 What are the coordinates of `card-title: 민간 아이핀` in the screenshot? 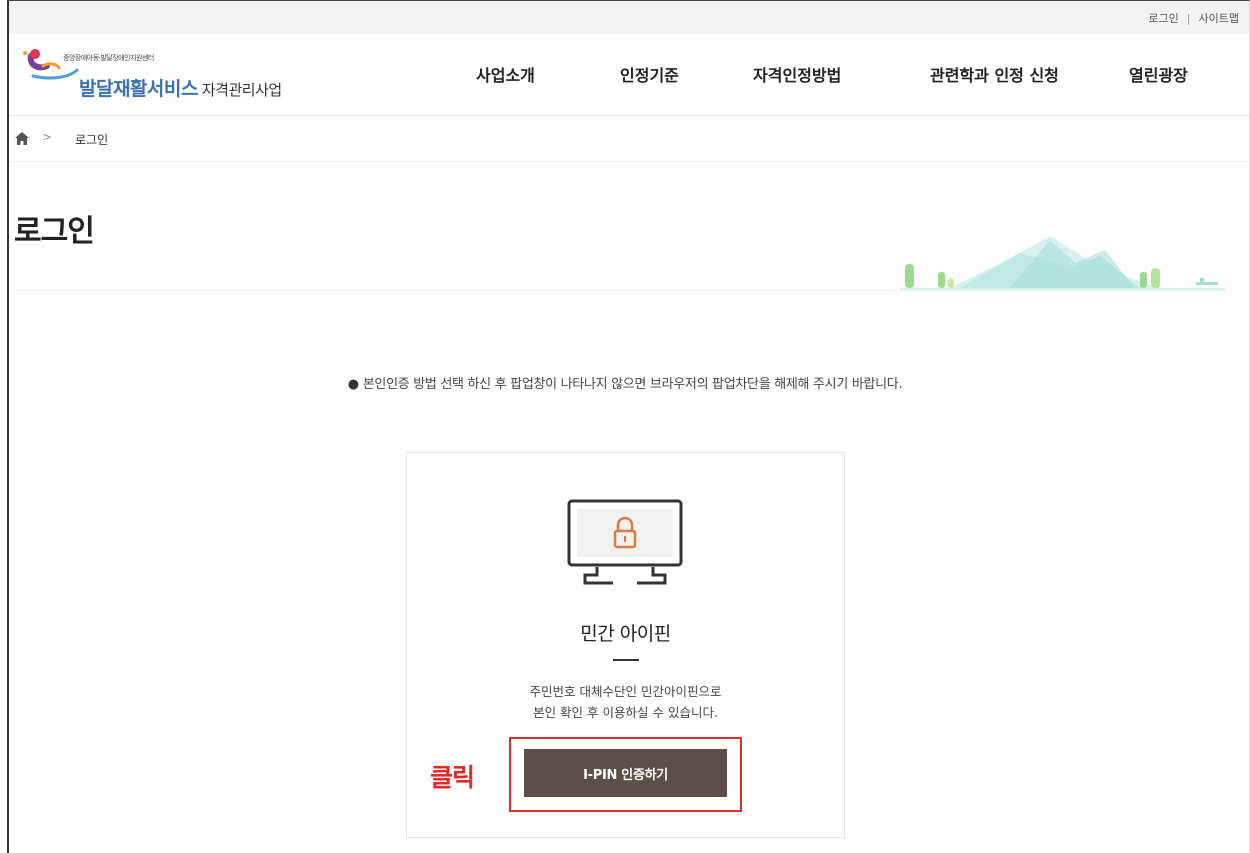 It's located at (625, 634).